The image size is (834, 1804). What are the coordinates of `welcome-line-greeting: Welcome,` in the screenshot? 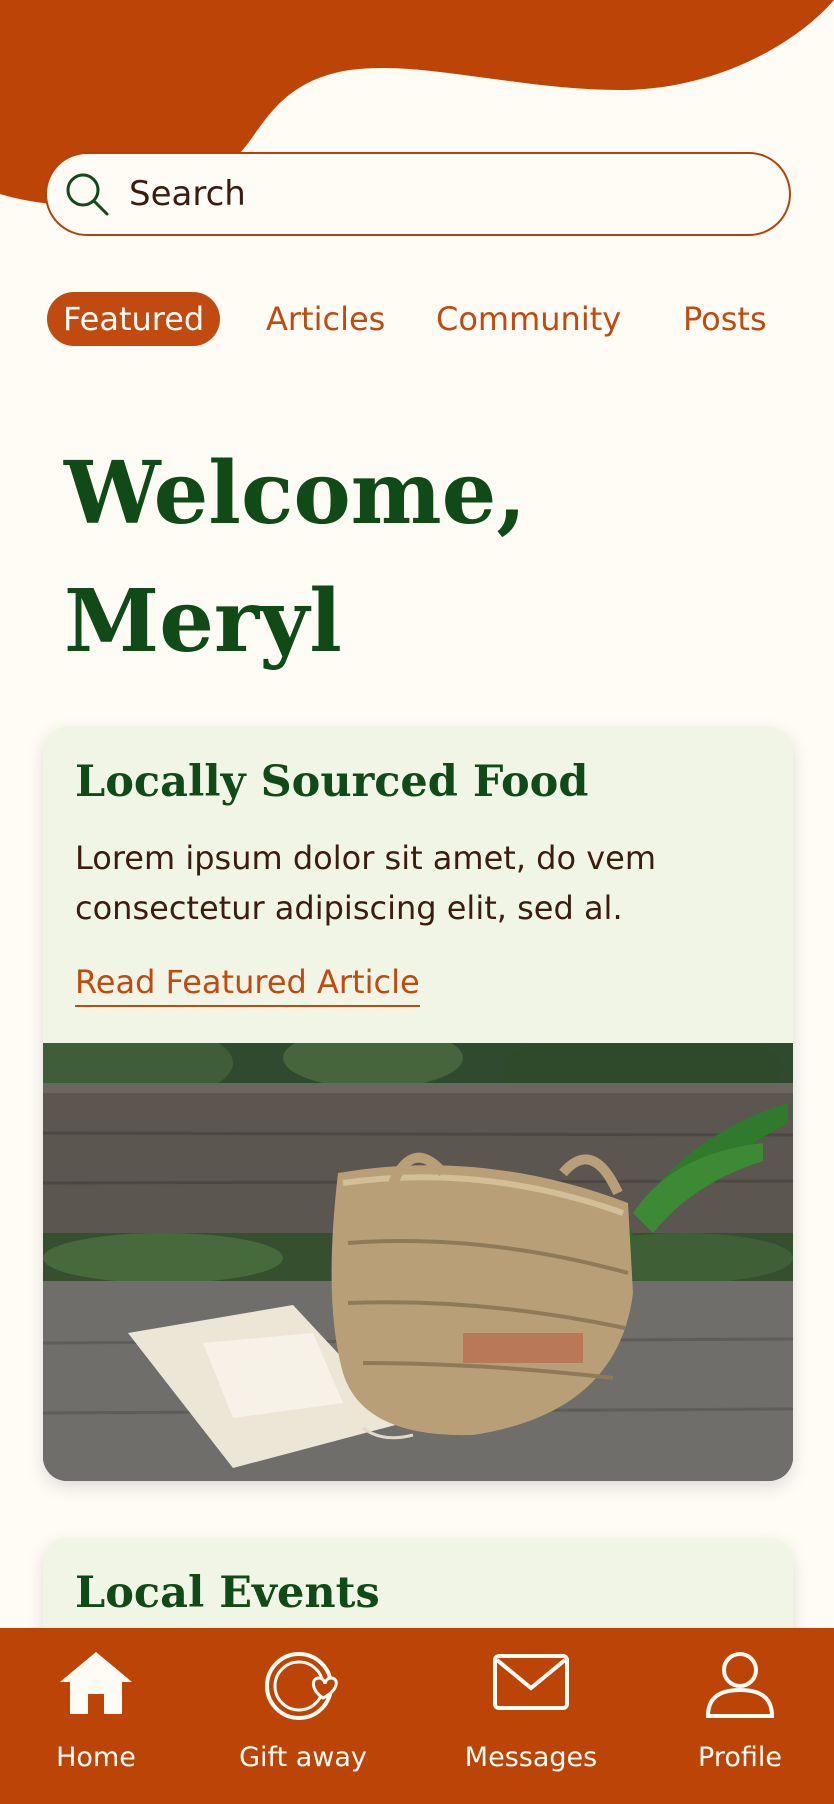 It's located at (295, 493).